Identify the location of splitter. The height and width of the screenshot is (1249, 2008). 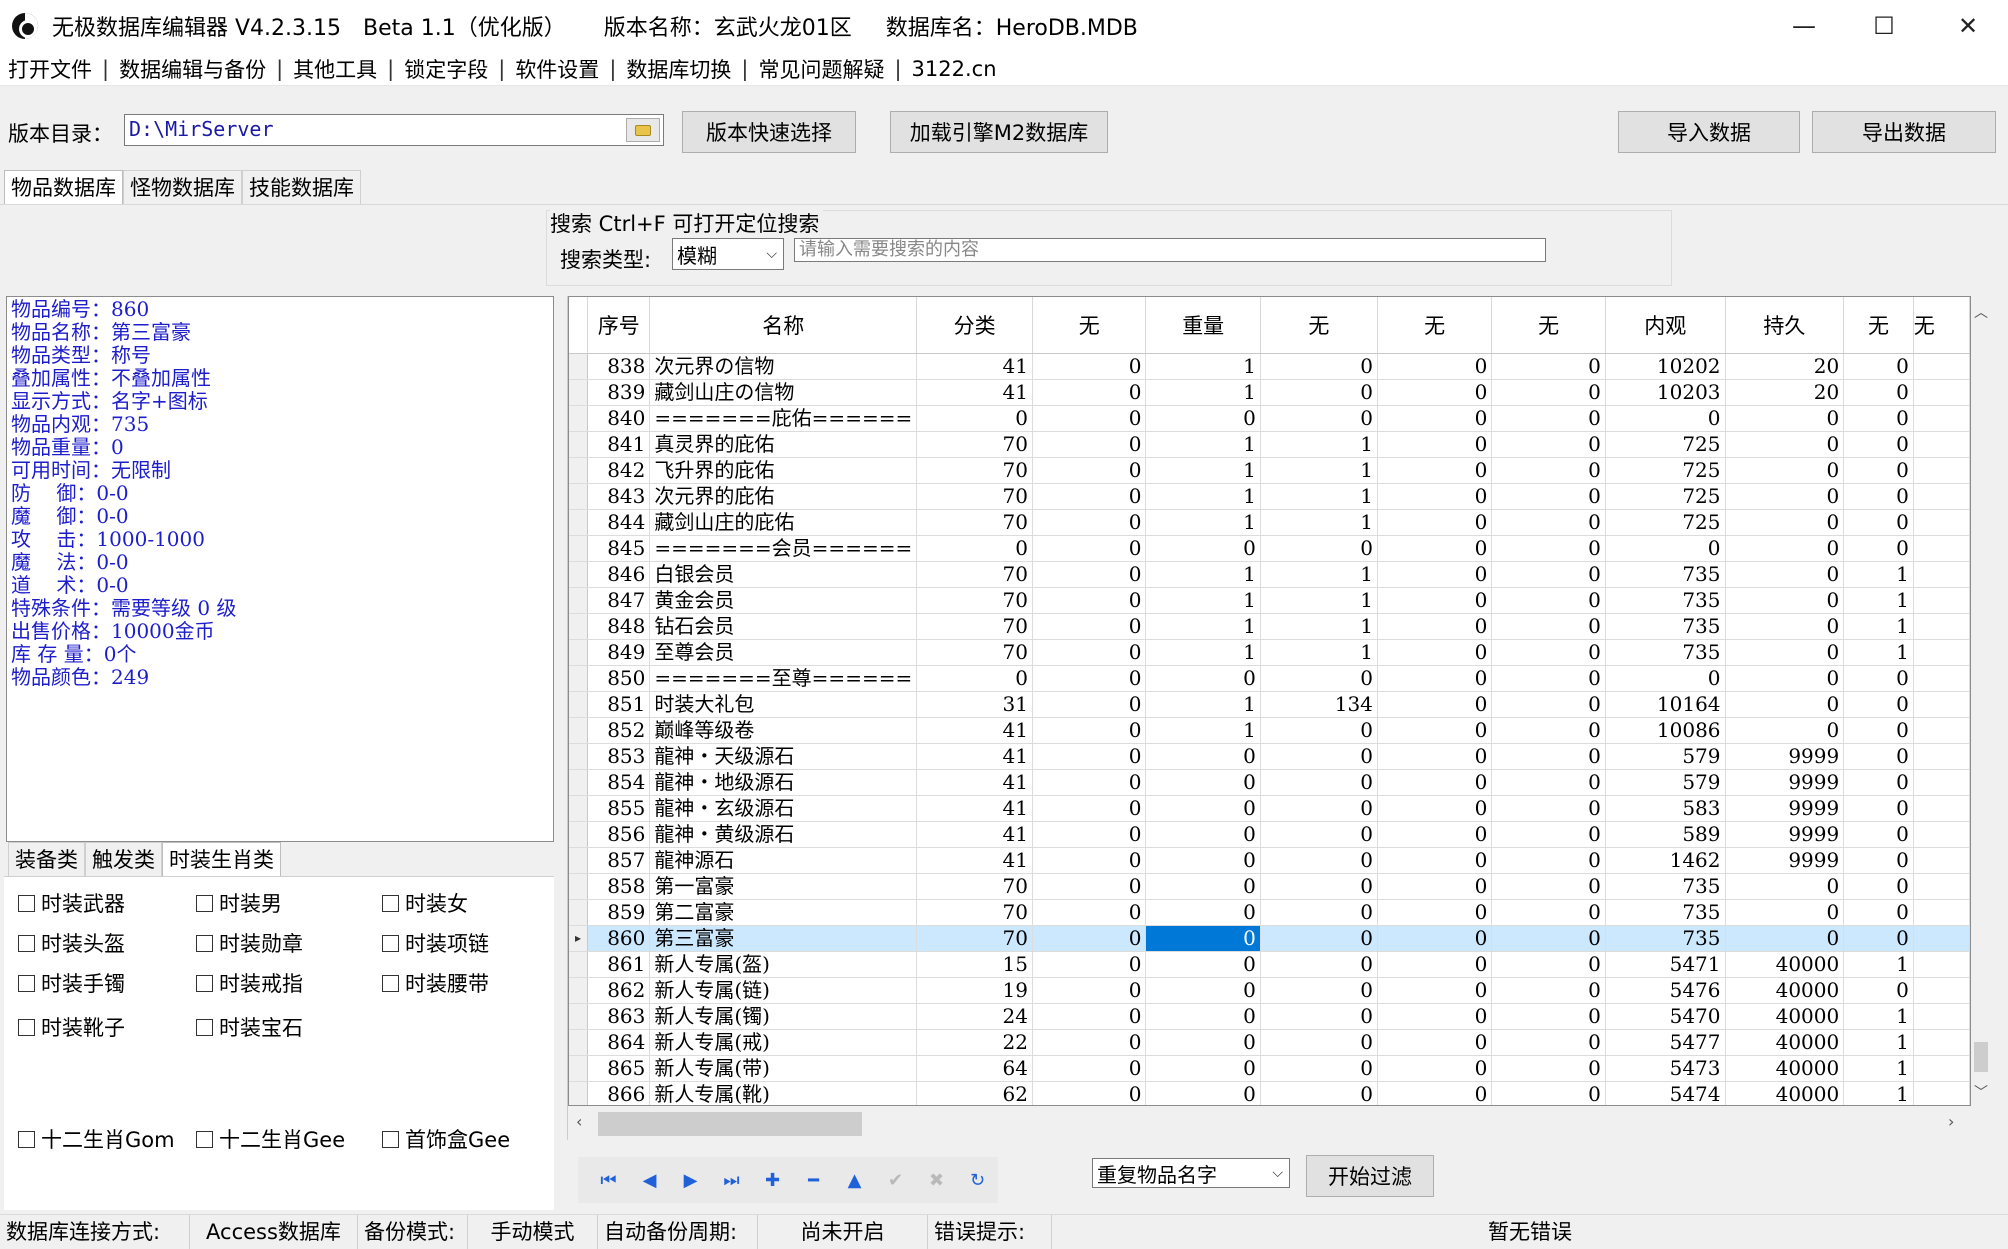
(562, 753).